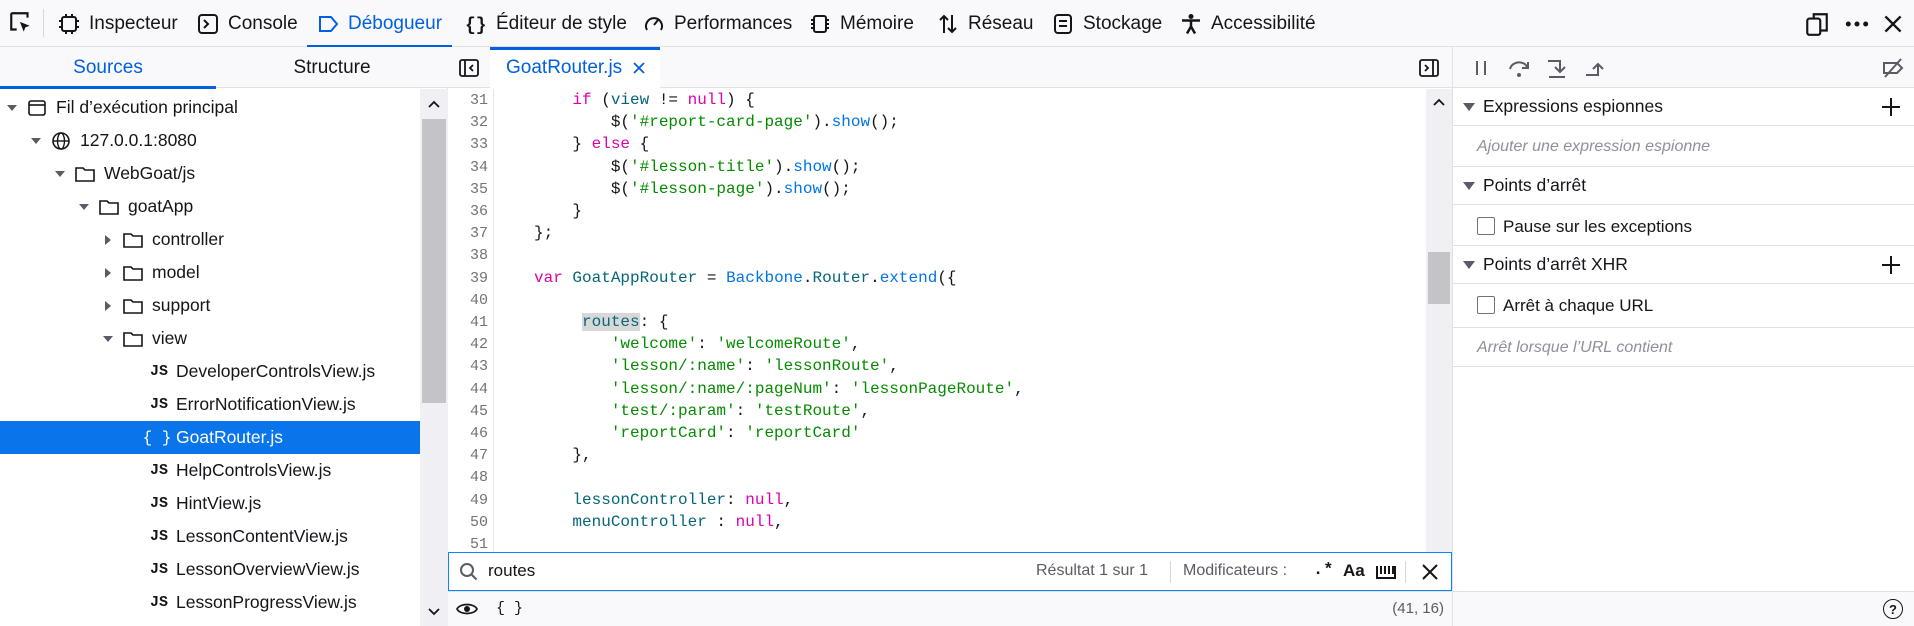 The height and width of the screenshot is (626, 1914). Describe the element at coordinates (1486, 226) in the screenshot. I see `pause-exceptions-checkbox` at that location.